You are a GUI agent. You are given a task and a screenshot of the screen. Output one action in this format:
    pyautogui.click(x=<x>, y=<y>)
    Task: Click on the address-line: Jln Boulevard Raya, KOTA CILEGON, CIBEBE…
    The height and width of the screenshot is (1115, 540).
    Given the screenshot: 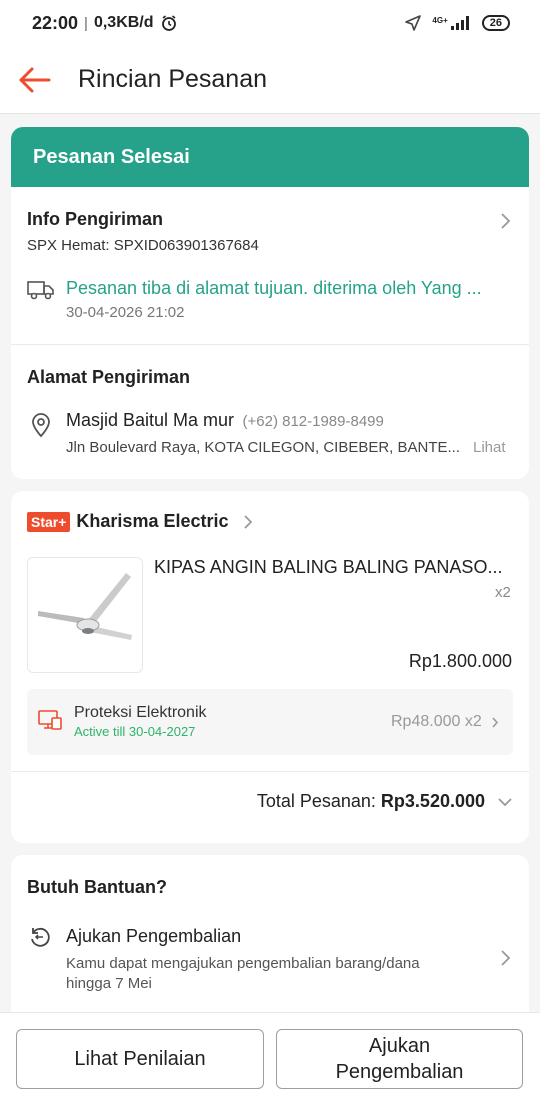 What is the action you would take?
    pyautogui.click(x=263, y=447)
    